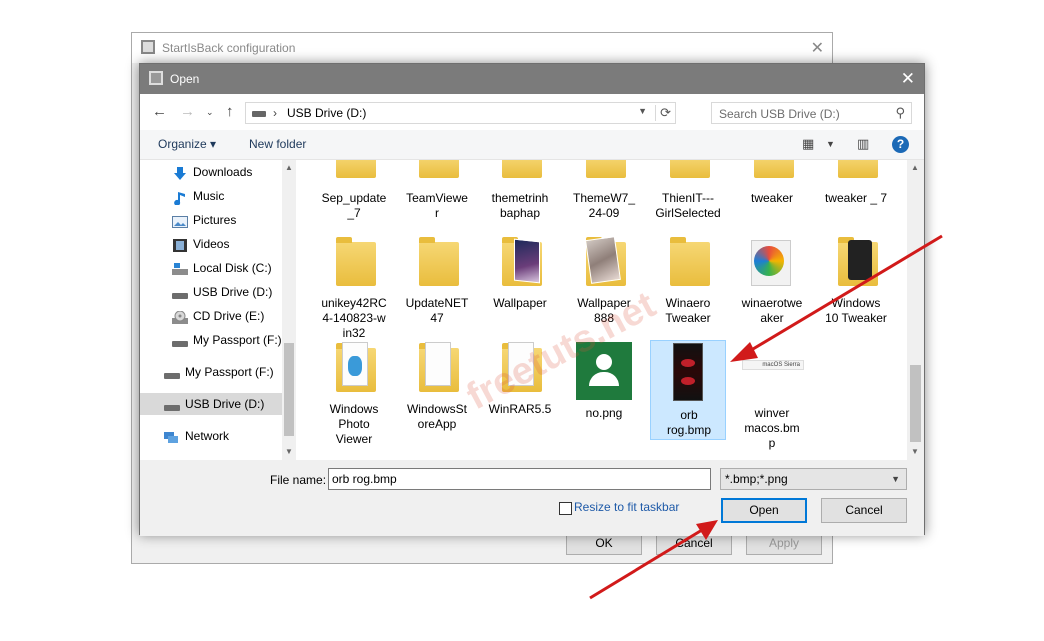  I want to click on arrow-to-selected-file, so click(836, 298).